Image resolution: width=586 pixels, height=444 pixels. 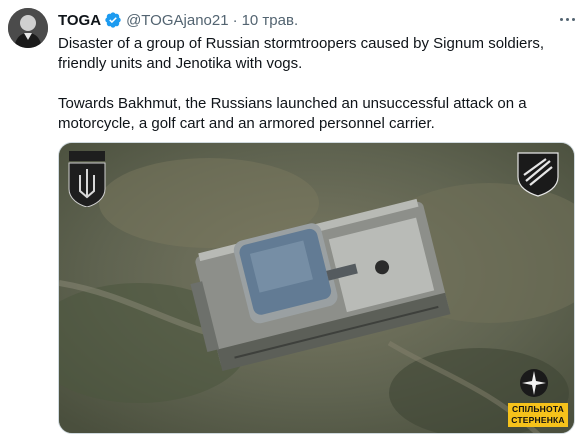 I want to click on community-badge: СПІЛЬНОТА СТЕРНЕНКА, so click(x=538, y=415).